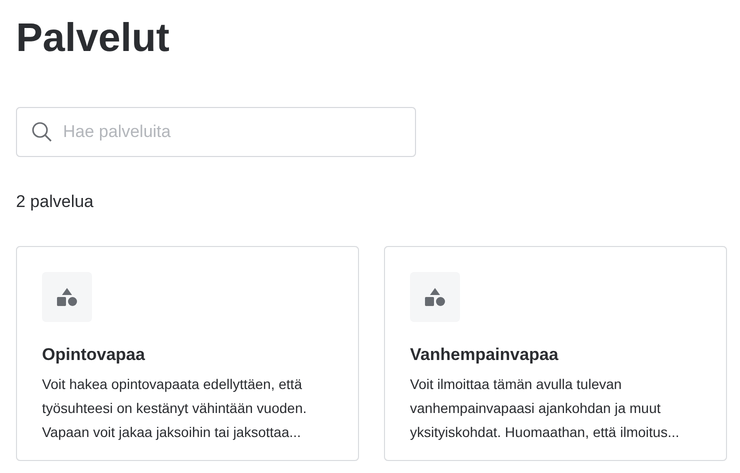  What do you see at coordinates (42, 132) in the screenshot?
I see `search-icon` at bounding box center [42, 132].